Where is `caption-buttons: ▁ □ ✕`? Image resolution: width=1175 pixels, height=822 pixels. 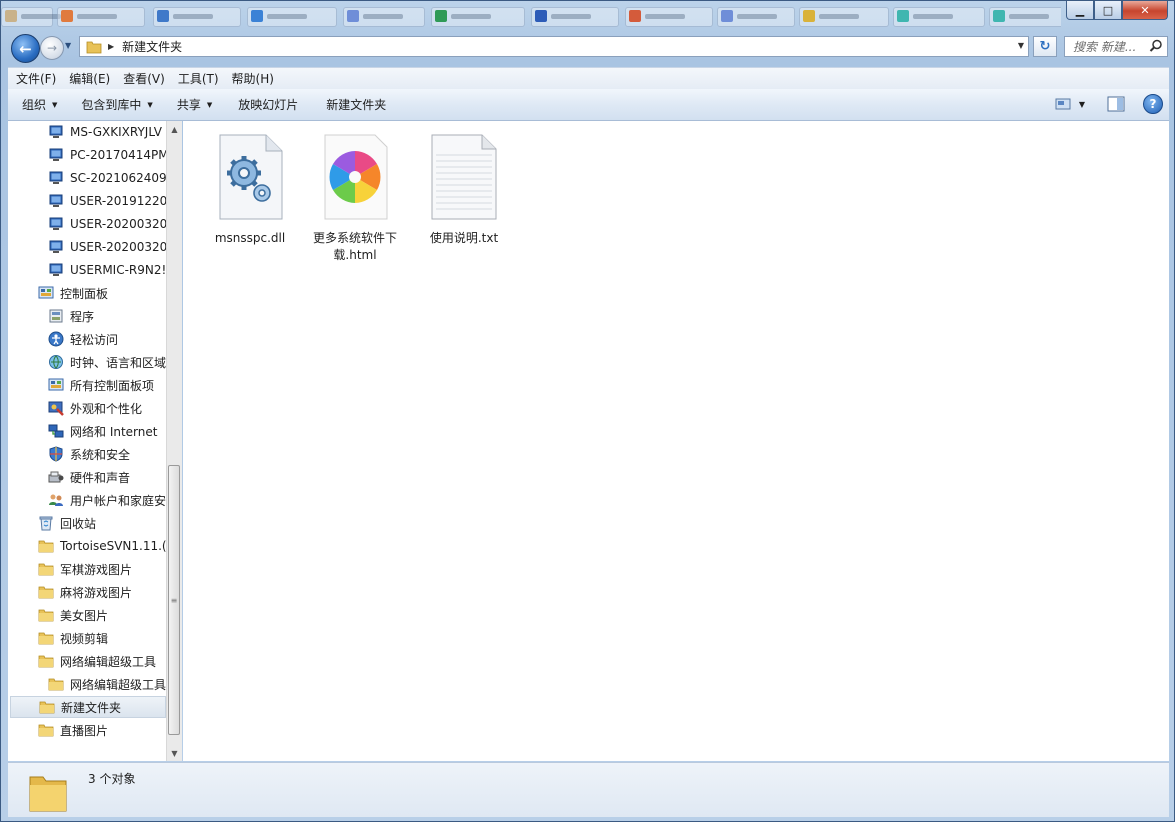
caption-buttons: ▁ □ ✕ is located at coordinates (1117, 11).